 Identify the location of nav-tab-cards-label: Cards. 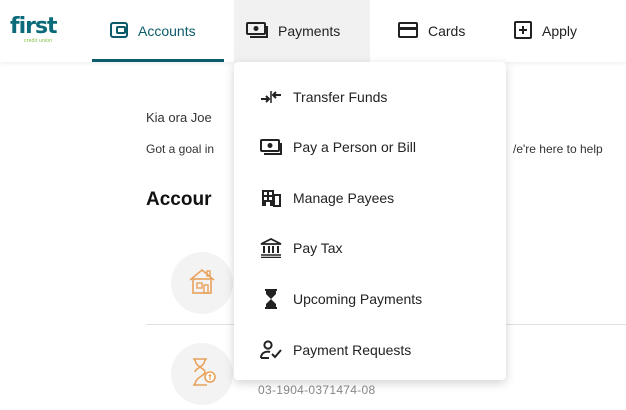
(447, 31).